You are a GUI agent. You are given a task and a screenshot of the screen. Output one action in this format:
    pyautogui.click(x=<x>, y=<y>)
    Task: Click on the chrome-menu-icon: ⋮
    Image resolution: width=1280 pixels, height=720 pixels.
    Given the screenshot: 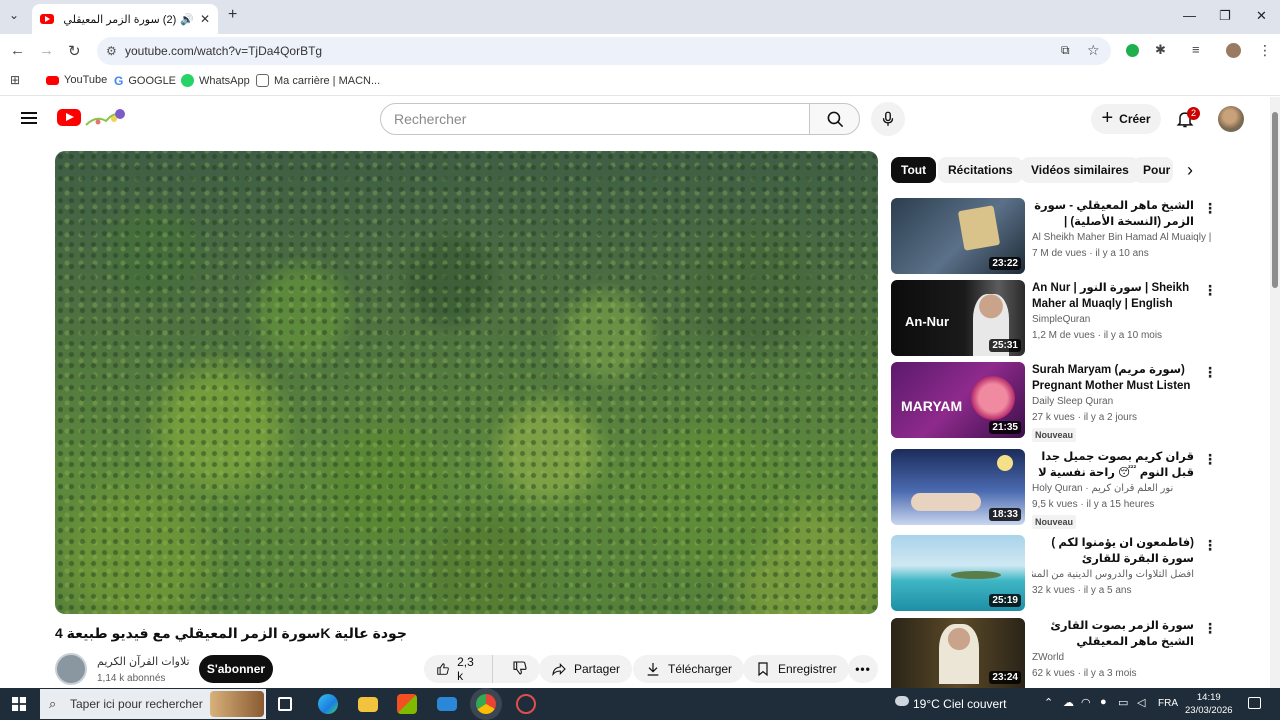 What is the action you would take?
    pyautogui.click(x=1265, y=50)
    